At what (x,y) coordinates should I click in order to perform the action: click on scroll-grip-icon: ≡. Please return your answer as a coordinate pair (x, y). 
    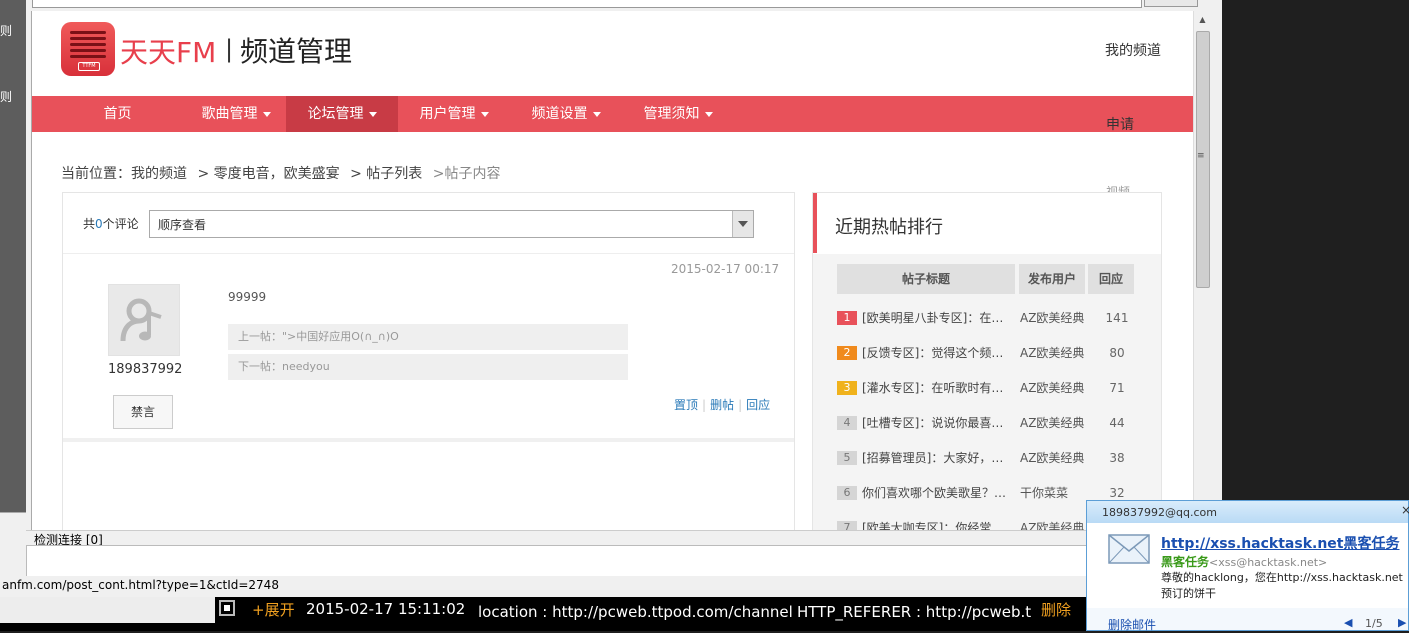
    Looking at the image, I should click on (1201, 156).